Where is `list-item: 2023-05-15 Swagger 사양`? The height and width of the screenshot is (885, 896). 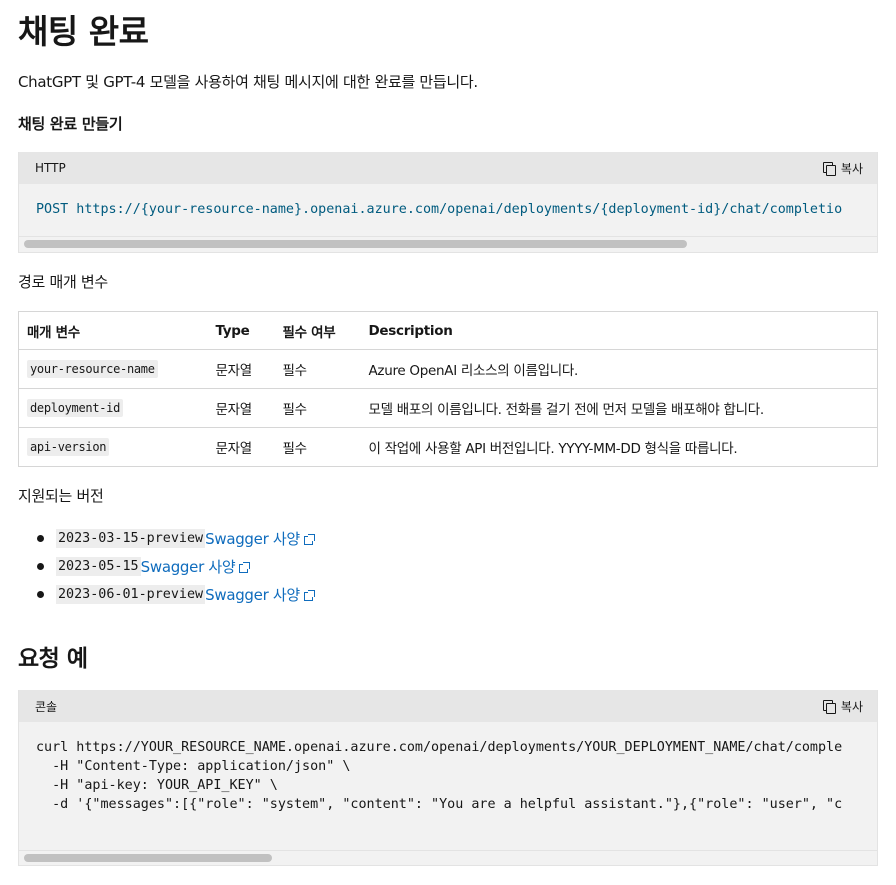 list-item: 2023-05-15 Swagger 사양 is located at coordinates (165, 566).